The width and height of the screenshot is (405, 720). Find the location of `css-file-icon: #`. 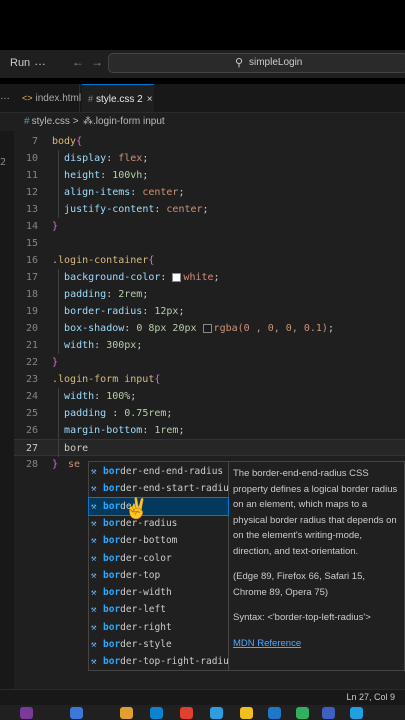

css-file-icon: # is located at coordinates (27, 121).